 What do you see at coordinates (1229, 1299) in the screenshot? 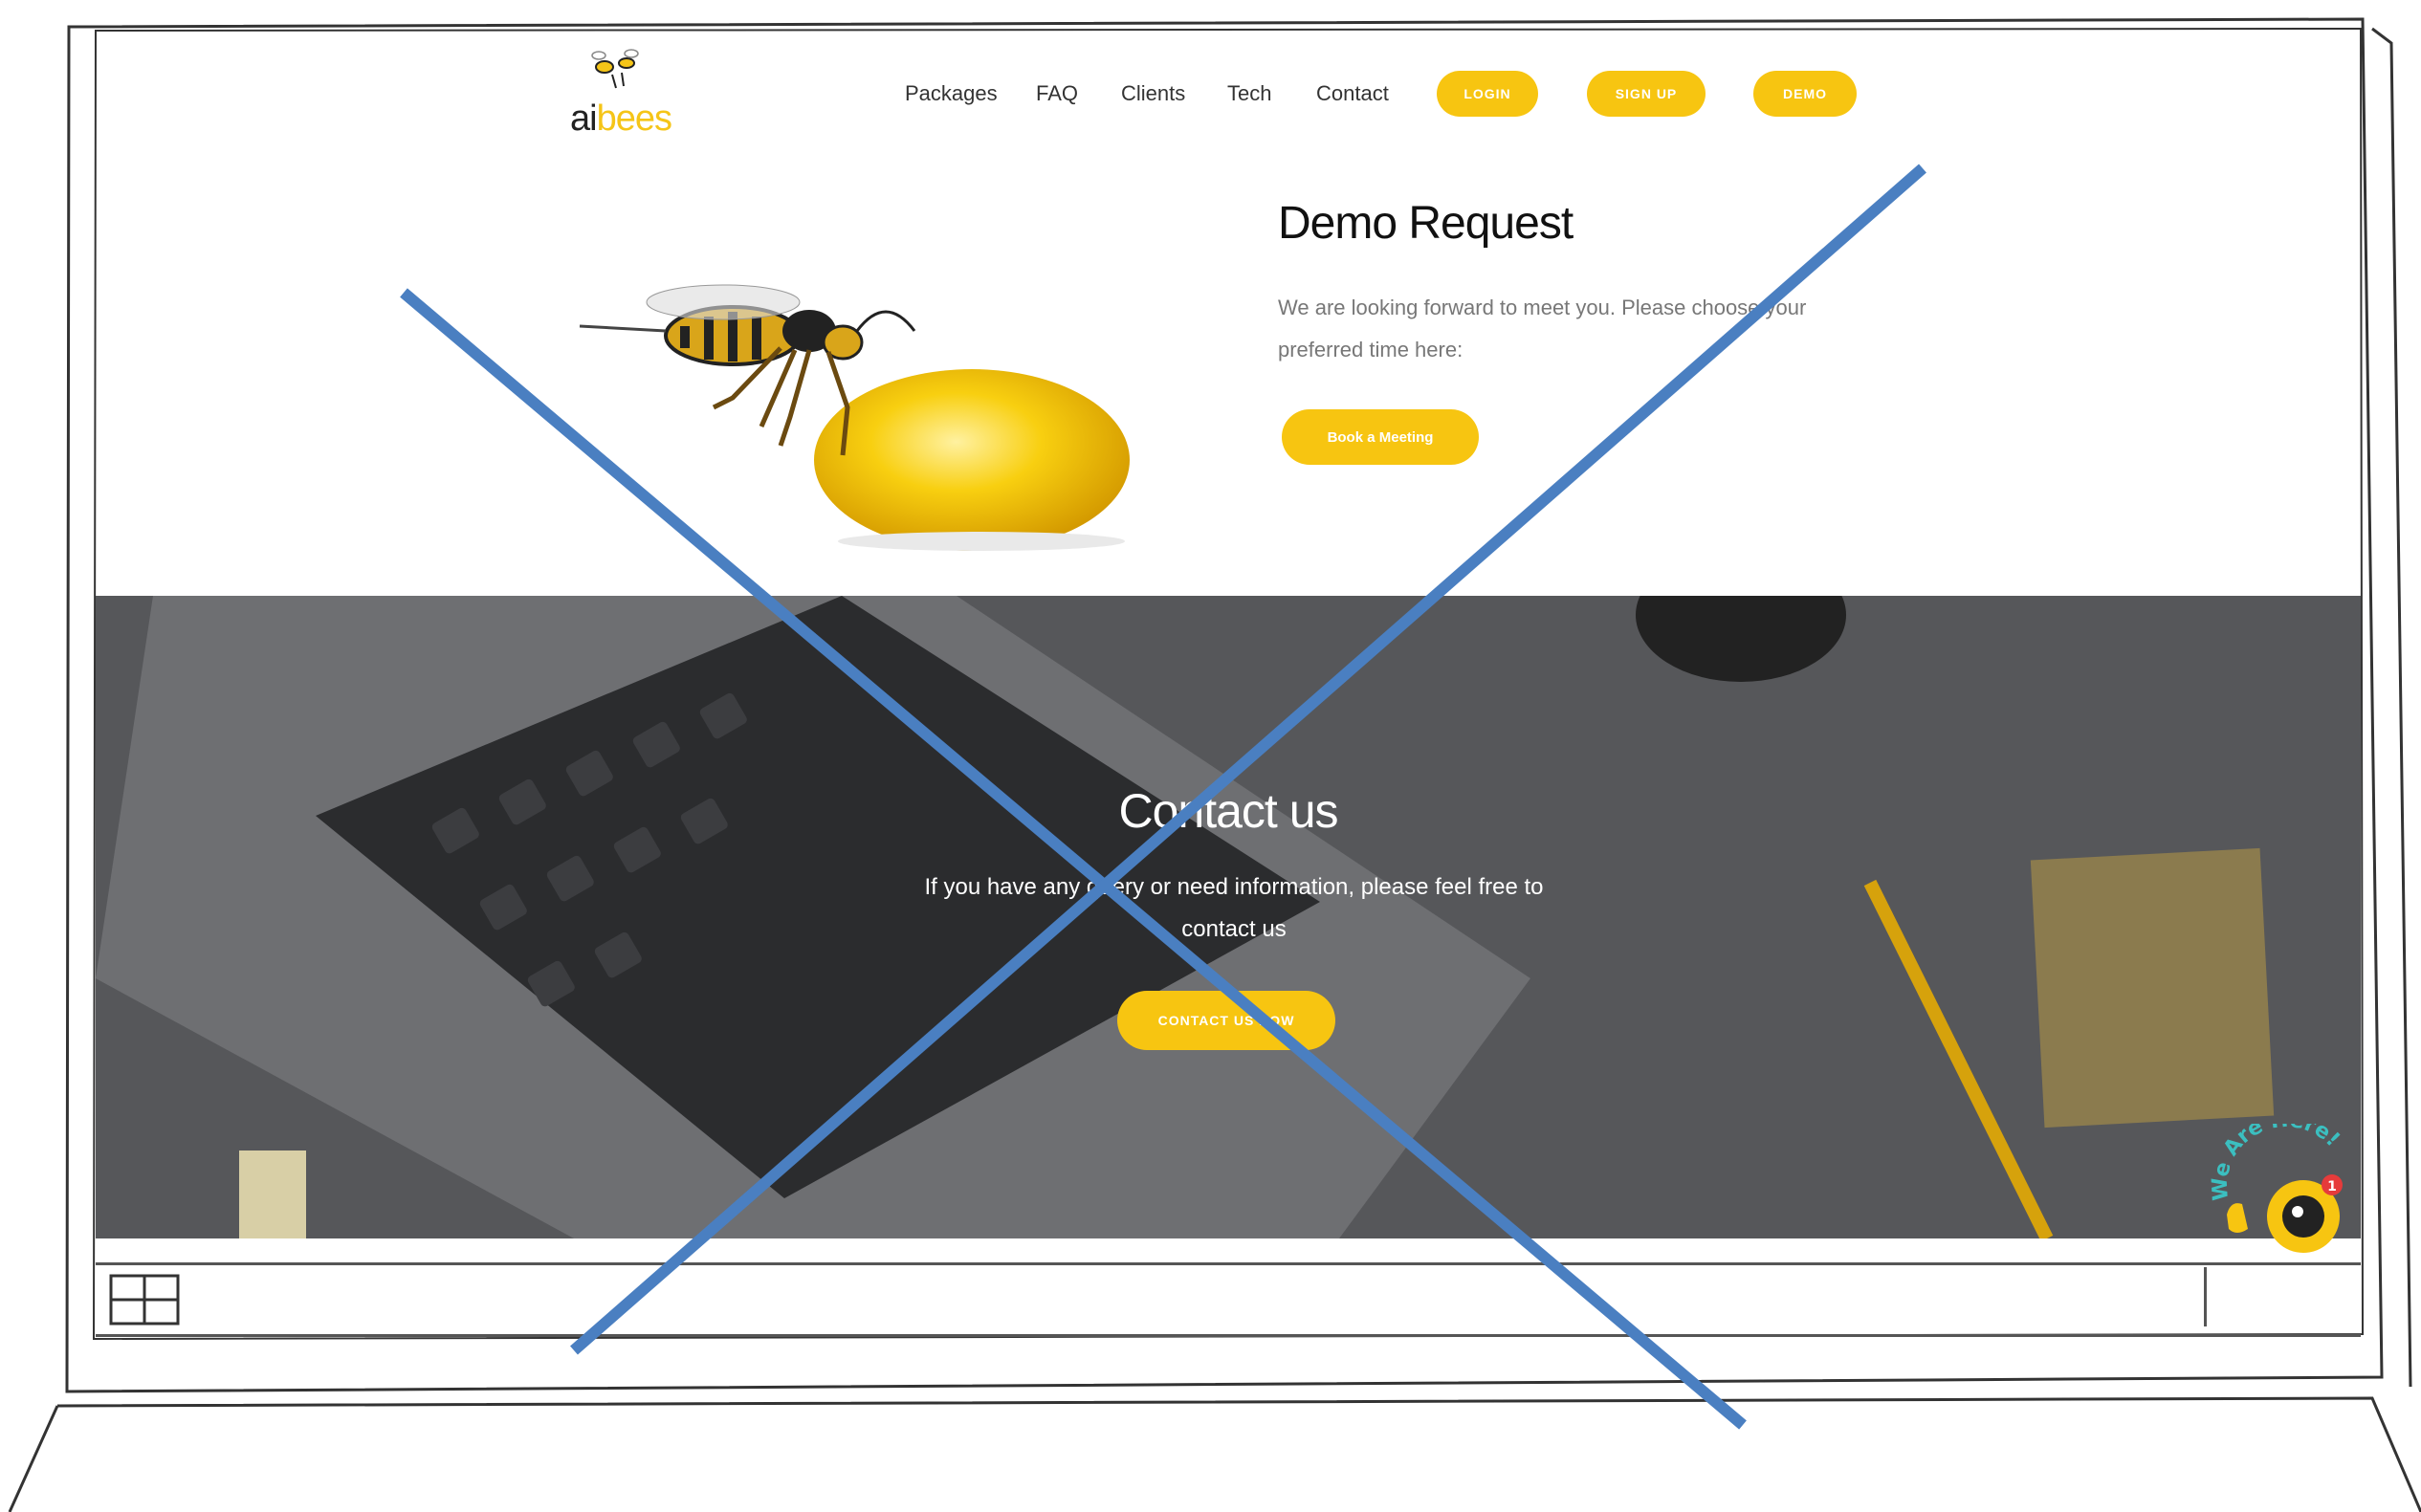
I see `bottom-bar` at bounding box center [1229, 1299].